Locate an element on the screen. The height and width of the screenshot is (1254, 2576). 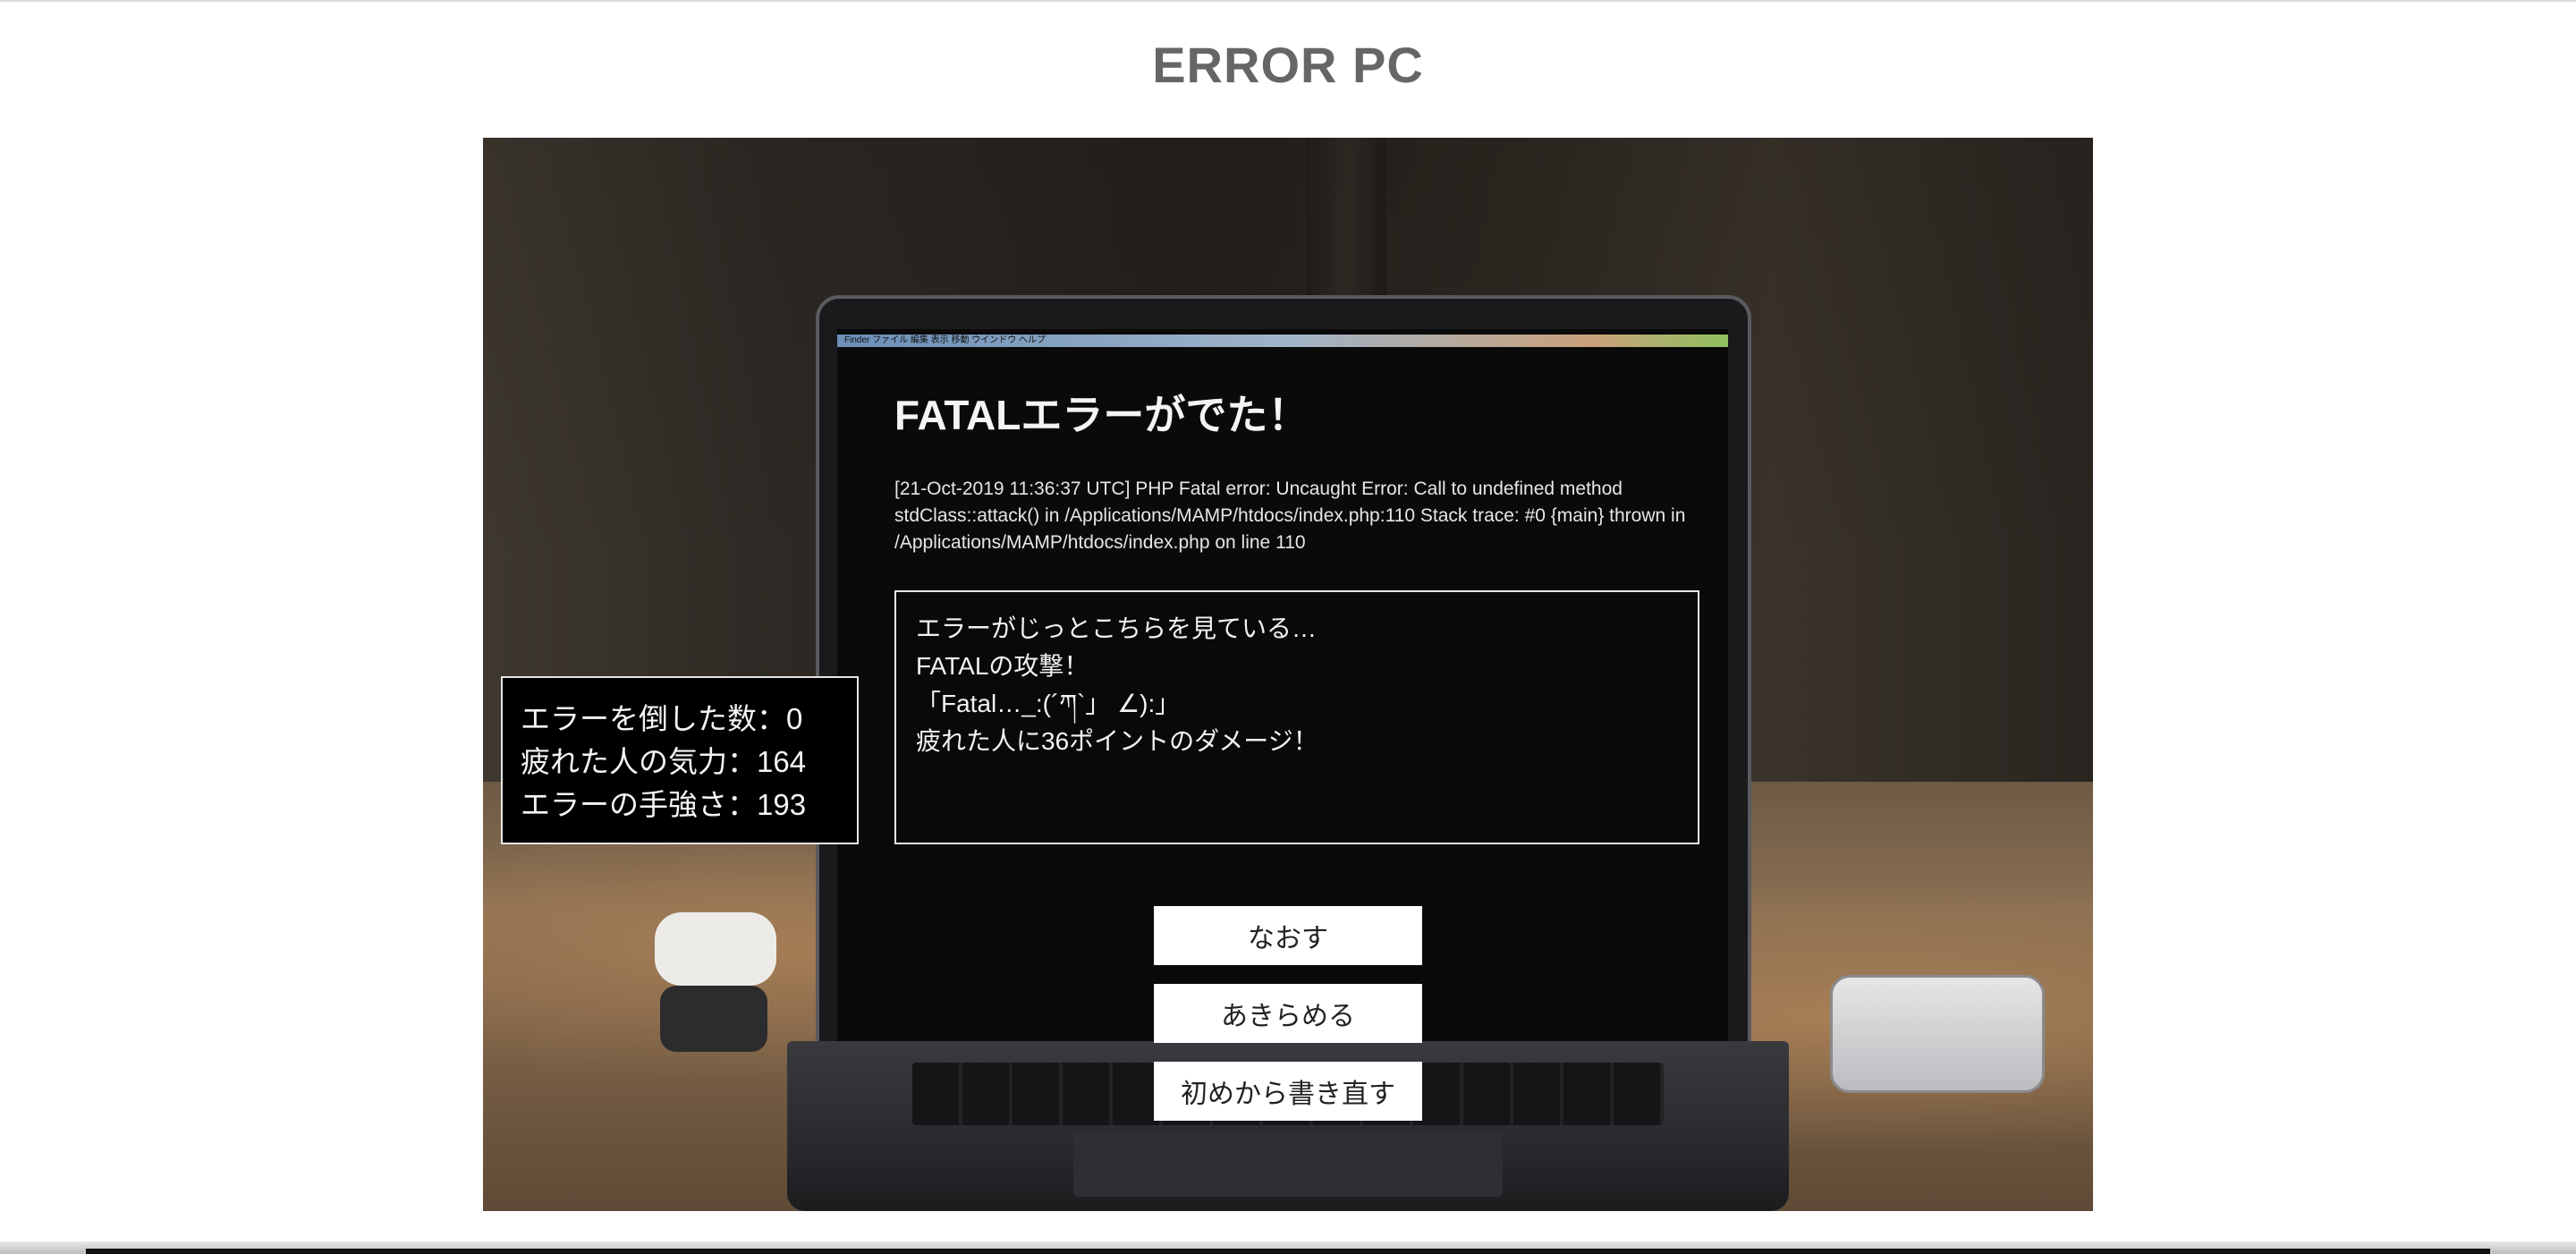
message-line: 疲れた人に36ポイントのダメージ！ is located at coordinates (1117, 741).